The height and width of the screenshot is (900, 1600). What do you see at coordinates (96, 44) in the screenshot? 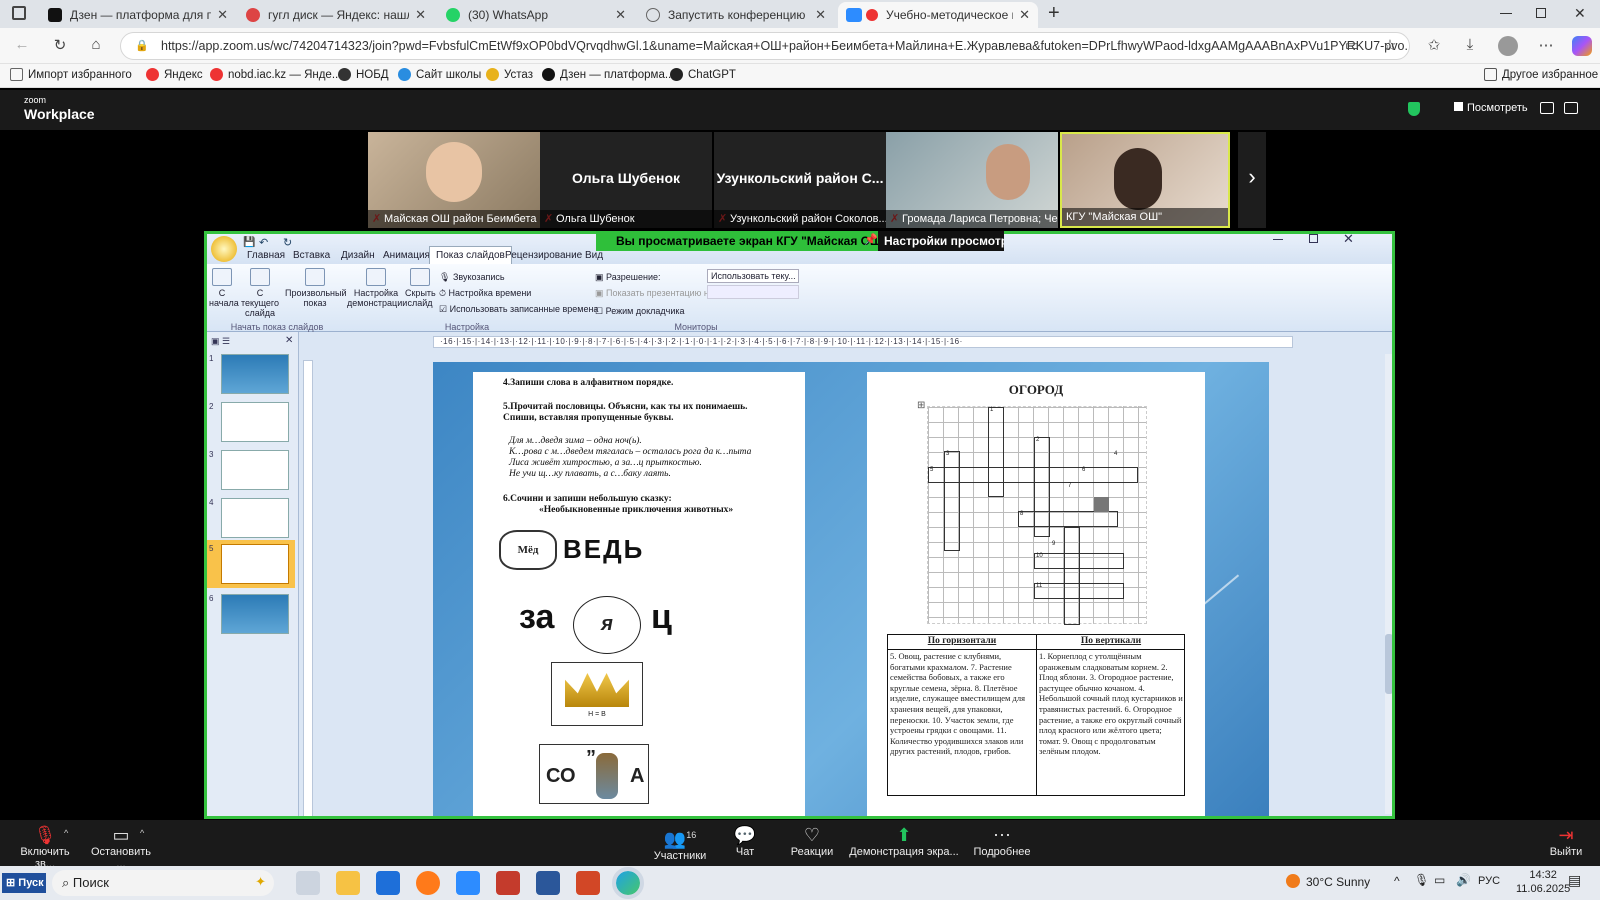
I see `home-icon: ⌂` at bounding box center [96, 44].